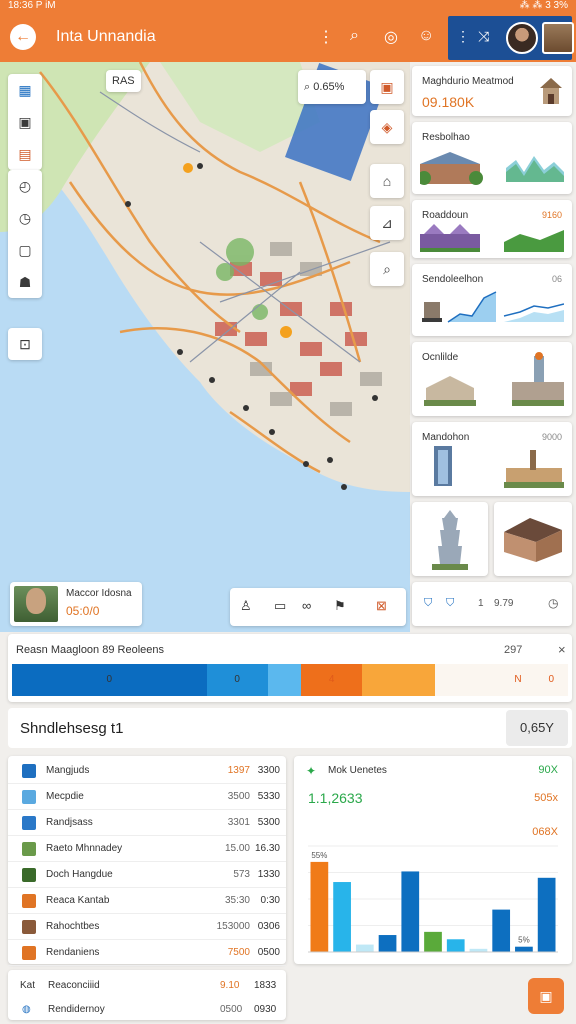  What do you see at coordinates (65, 796) in the screenshot?
I see `list-item-name: Mecpdie` at bounding box center [65, 796].